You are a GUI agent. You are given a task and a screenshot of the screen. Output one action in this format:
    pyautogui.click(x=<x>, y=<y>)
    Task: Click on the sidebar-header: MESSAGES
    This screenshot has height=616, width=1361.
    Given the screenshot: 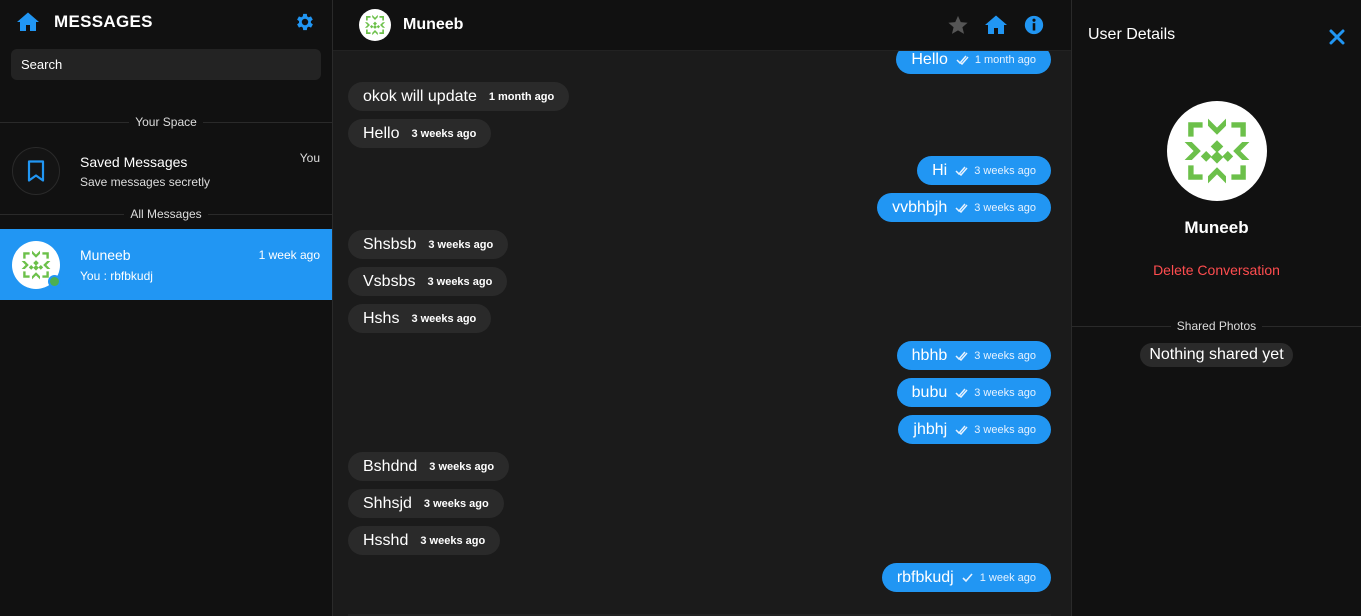 What is the action you would take?
    pyautogui.click(x=166, y=22)
    